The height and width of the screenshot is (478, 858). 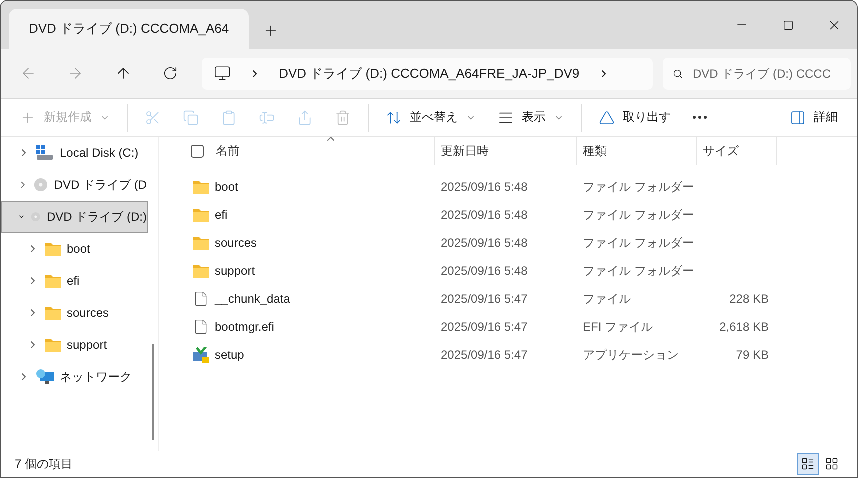 I want to click on nav-item: DVD ドライブ (D, so click(x=74, y=185).